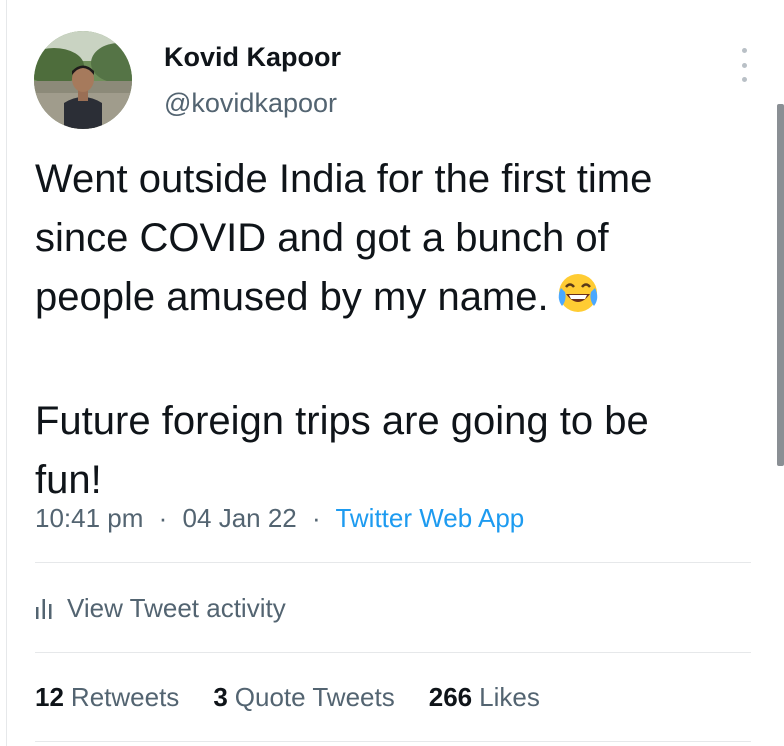 The height and width of the screenshot is (746, 784). What do you see at coordinates (6, 373) in the screenshot?
I see `left-border` at bounding box center [6, 373].